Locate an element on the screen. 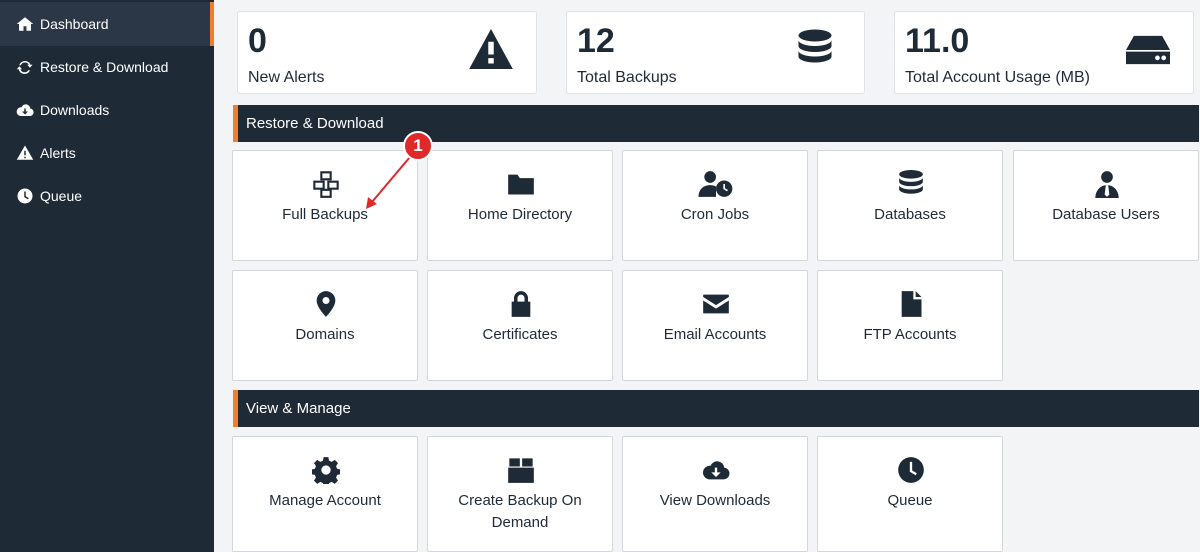  stat-card-new-alerts: 0 New Alerts is located at coordinates (387, 52).